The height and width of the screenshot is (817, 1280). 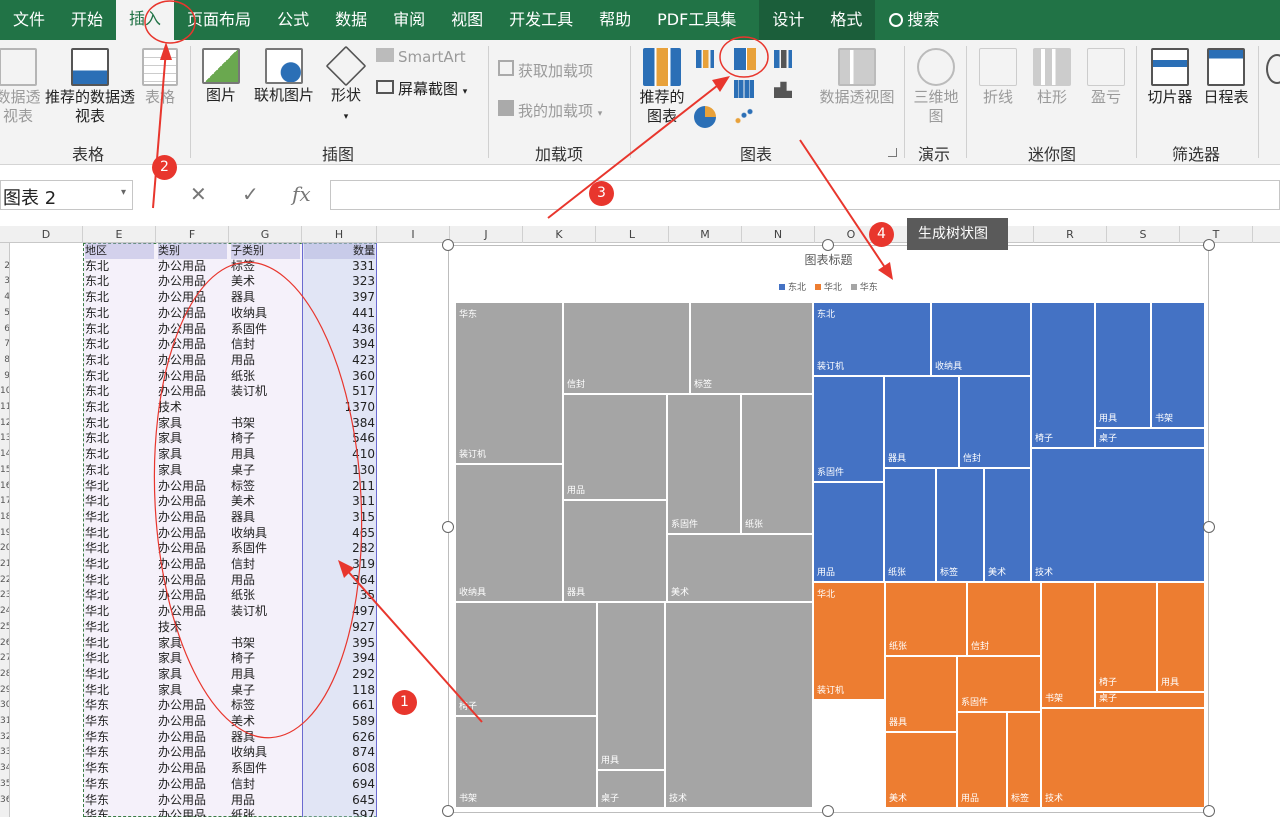 What do you see at coordinates (170, 22) in the screenshot?
I see `annotation-circle-insert-tab` at bounding box center [170, 22].